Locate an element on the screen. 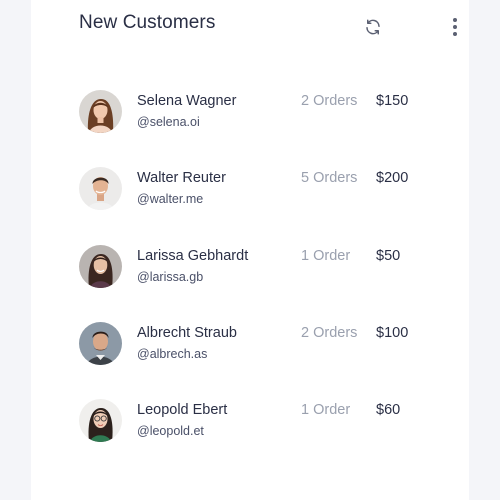 The image size is (500, 500). customer-name: Walter Reuter is located at coordinates (181, 178).